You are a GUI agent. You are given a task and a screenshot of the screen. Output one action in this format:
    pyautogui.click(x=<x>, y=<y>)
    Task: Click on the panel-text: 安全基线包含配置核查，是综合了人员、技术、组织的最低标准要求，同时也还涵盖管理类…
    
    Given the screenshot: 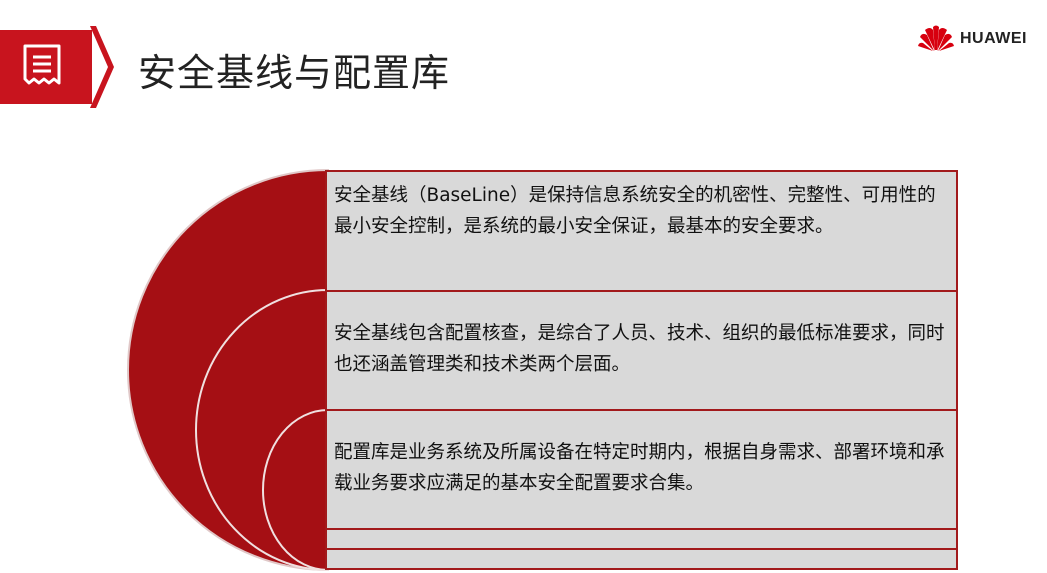 What is the action you would take?
    pyautogui.click(x=639, y=349)
    